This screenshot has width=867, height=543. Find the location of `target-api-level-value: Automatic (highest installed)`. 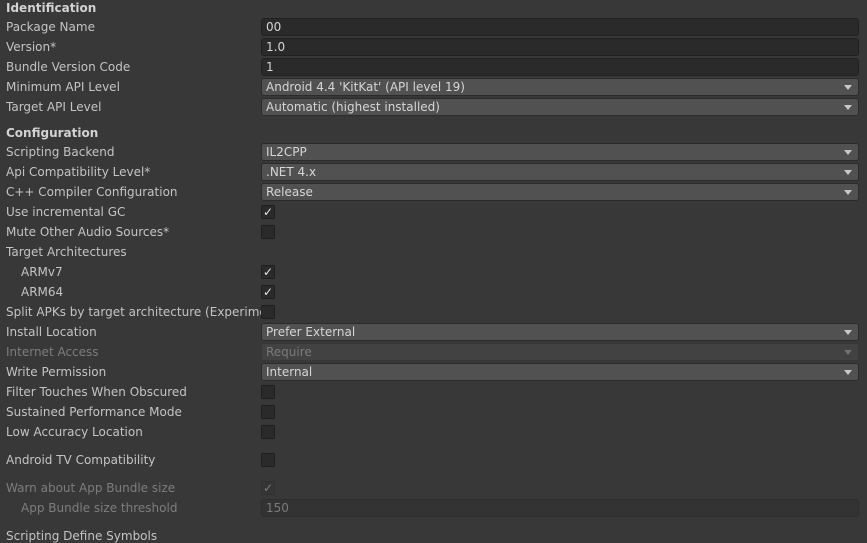

target-api-level-value: Automatic (highest installed) is located at coordinates (353, 107).